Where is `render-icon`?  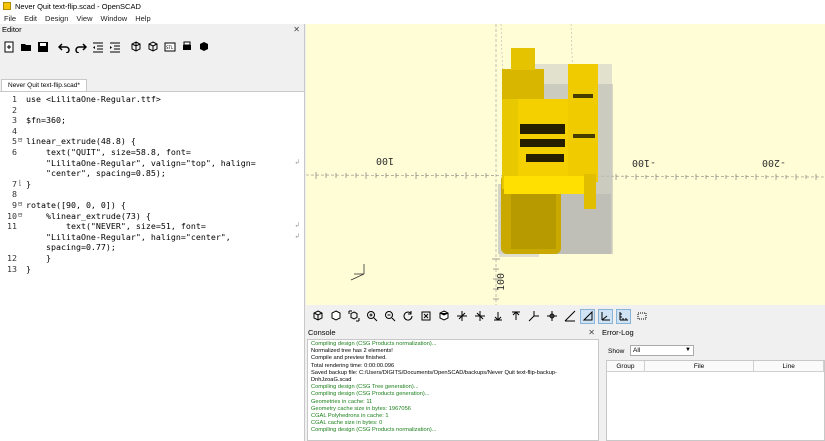
render-icon is located at coordinates (335, 316).